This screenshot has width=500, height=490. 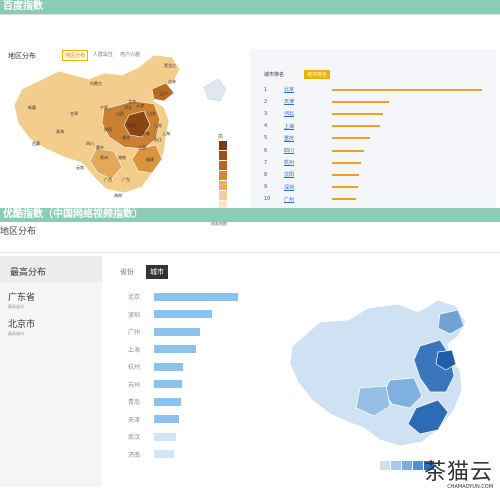 What do you see at coordinates (157, 272) in the screenshot?
I see `tab-city: 城市` at bounding box center [157, 272].